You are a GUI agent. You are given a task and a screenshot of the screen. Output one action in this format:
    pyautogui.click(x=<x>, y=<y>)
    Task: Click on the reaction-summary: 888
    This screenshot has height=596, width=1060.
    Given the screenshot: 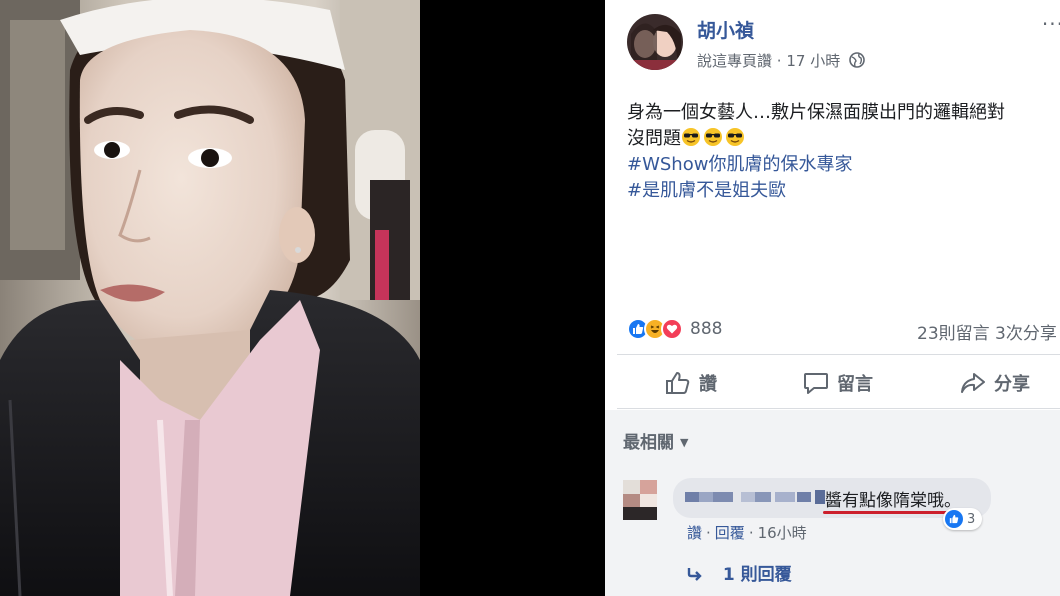 What is the action you would take?
    pyautogui.click(x=674, y=329)
    